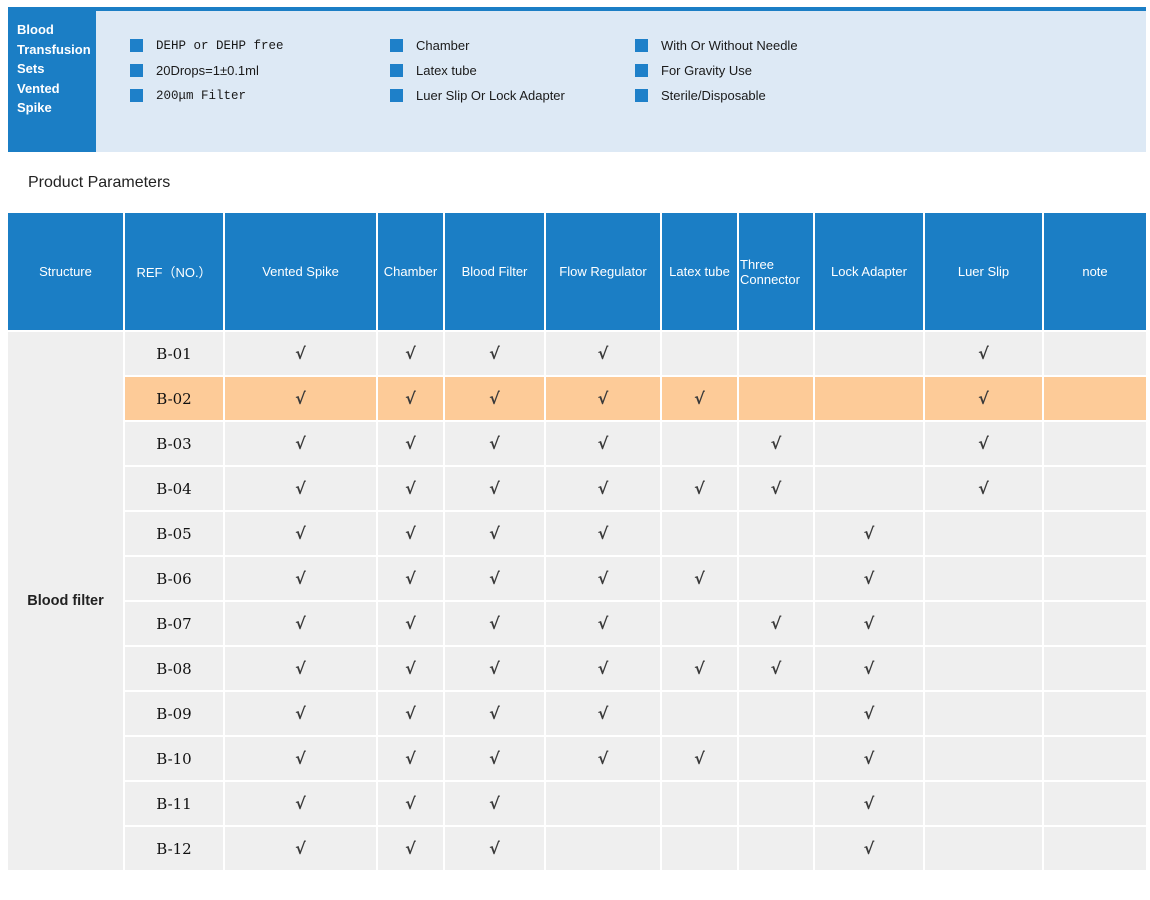 Image resolution: width=1150 pixels, height=900 pixels. What do you see at coordinates (174, 578) in the screenshot?
I see `ref-cell: B-06` at bounding box center [174, 578].